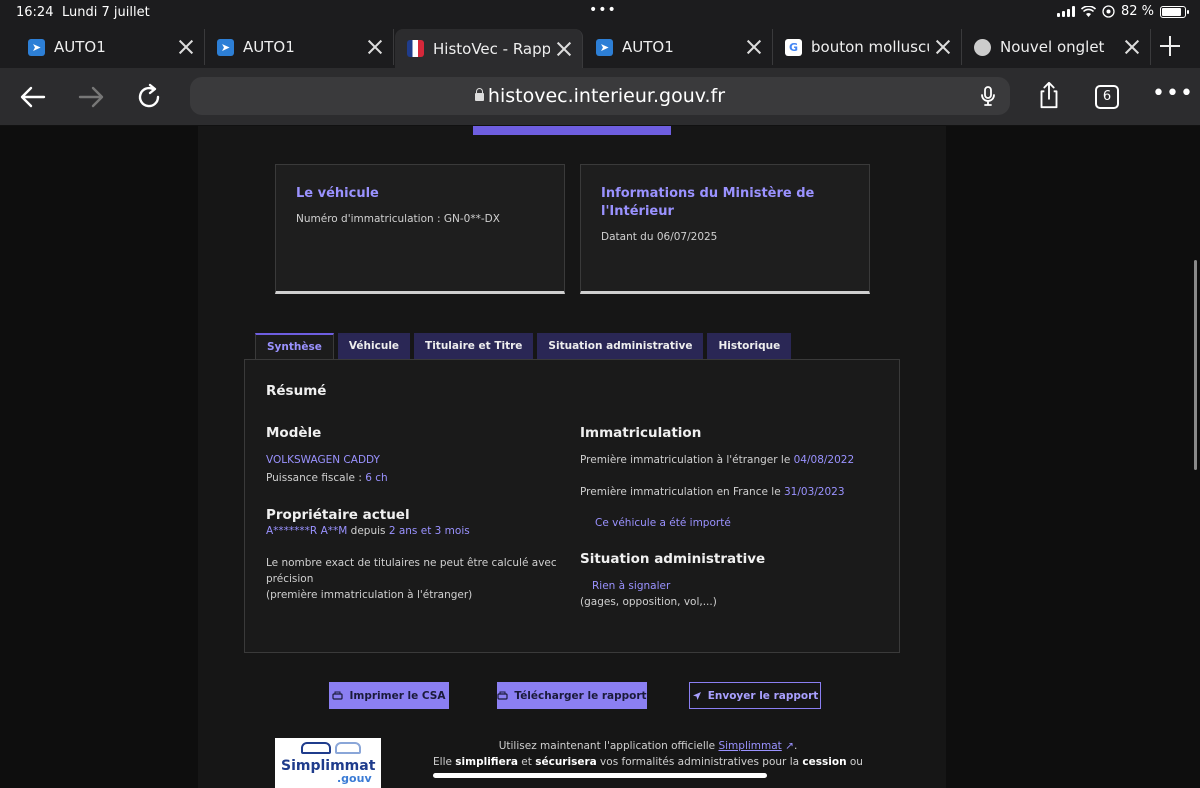 This screenshot has height=788, width=1200. What do you see at coordinates (620, 346) in the screenshot?
I see `tab-situation-administrative: Situation administrative` at bounding box center [620, 346].